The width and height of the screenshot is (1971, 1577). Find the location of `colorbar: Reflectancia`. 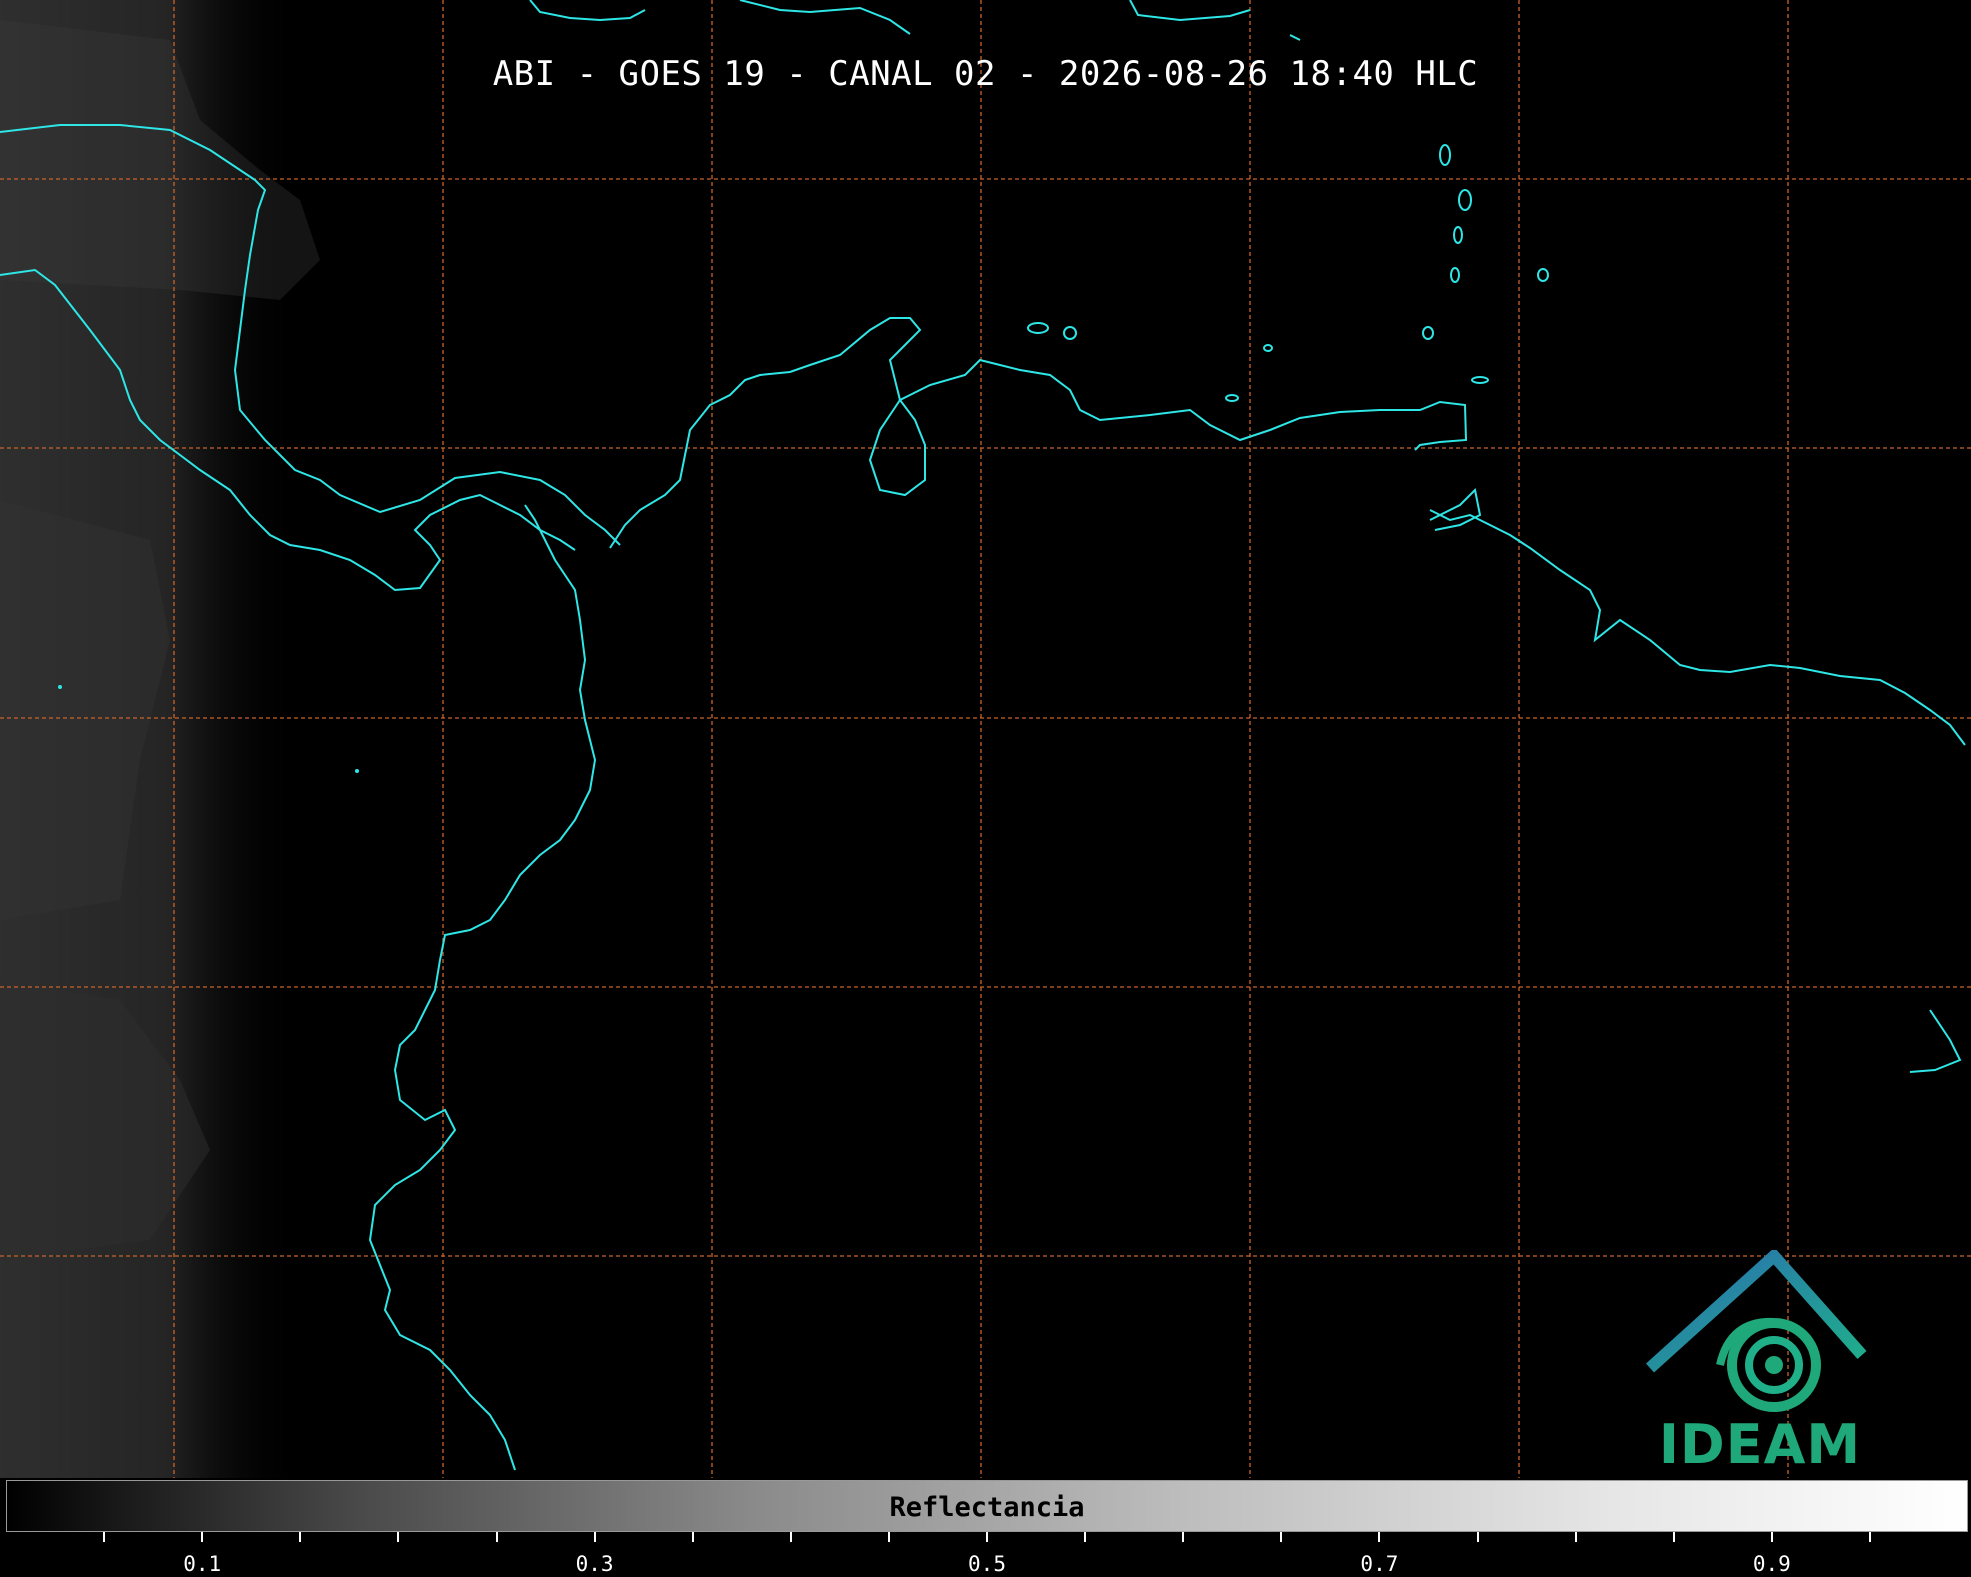

colorbar: Reflectancia is located at coordinates (987, 1506).